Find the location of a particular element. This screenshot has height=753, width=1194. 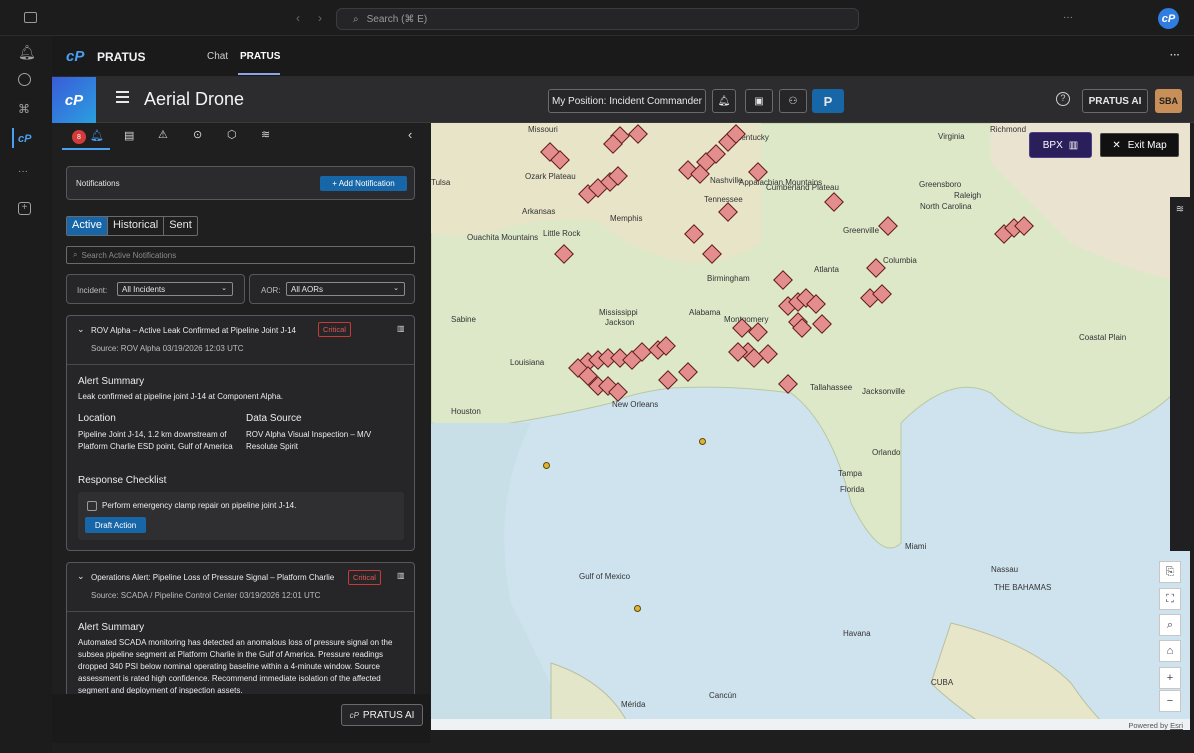

layers-tab-icon: ≋ is located at coordinates (265, 134).